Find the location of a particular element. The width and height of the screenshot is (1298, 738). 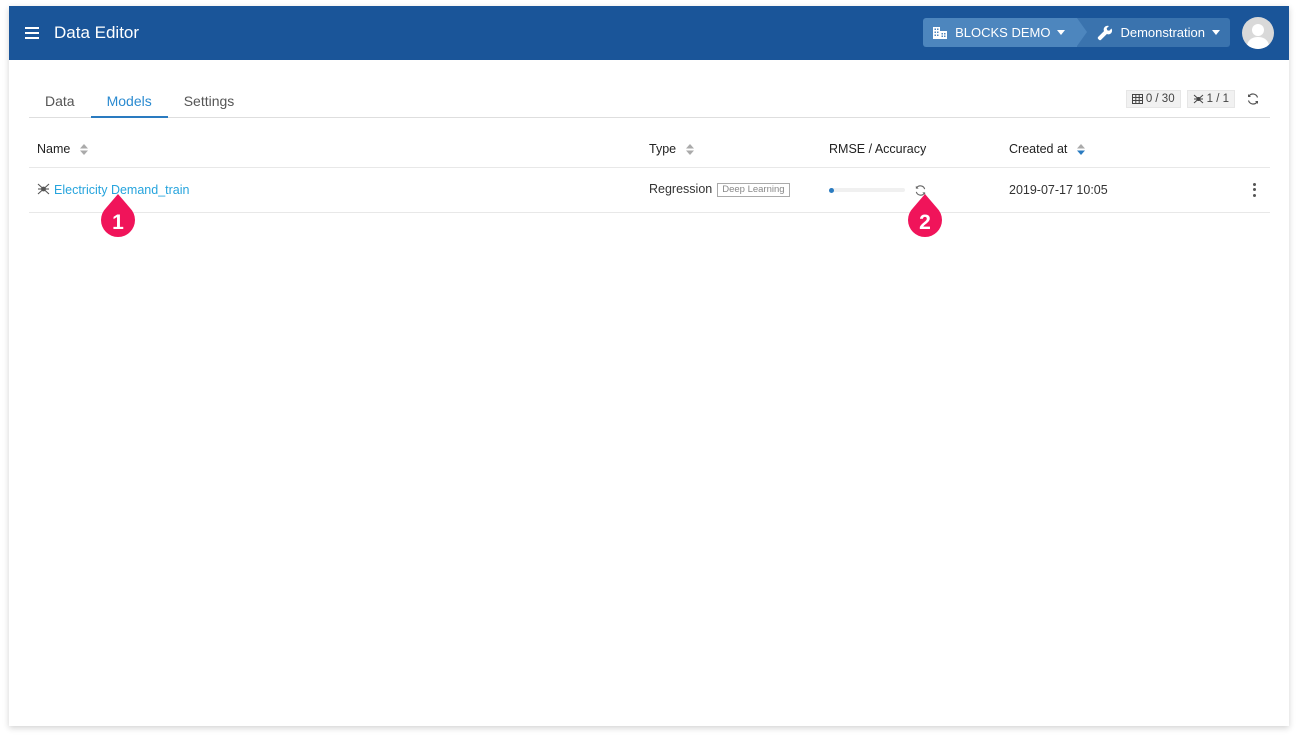

training-progress-bar is located at coordinates (867, 190).